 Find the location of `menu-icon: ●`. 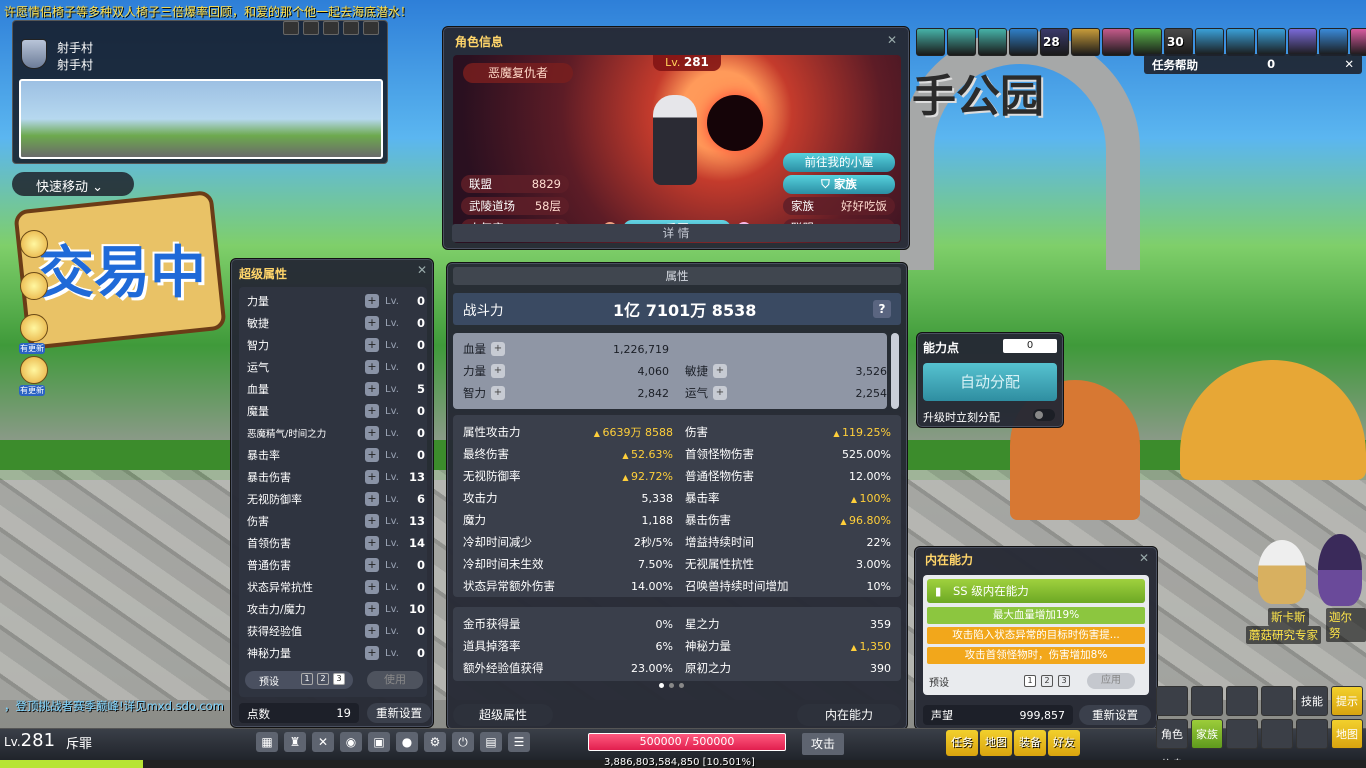

menu-icon: ● is located at coordinates (407, 742).